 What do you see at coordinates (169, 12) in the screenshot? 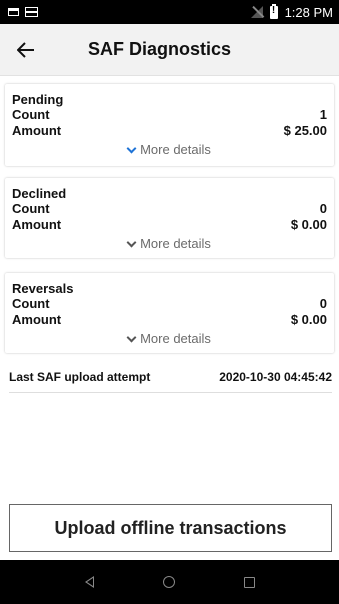
I see `status-bar: 1:28 PM` at bounding box center [169, 12].